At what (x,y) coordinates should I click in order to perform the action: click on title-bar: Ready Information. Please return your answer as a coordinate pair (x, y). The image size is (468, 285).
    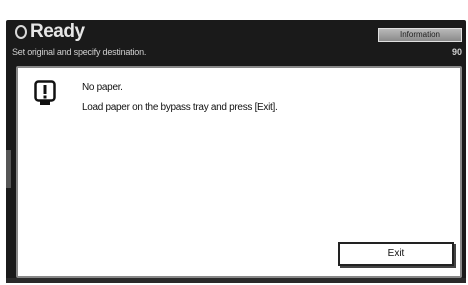
    Looking at the image, I should click on (236, 32).